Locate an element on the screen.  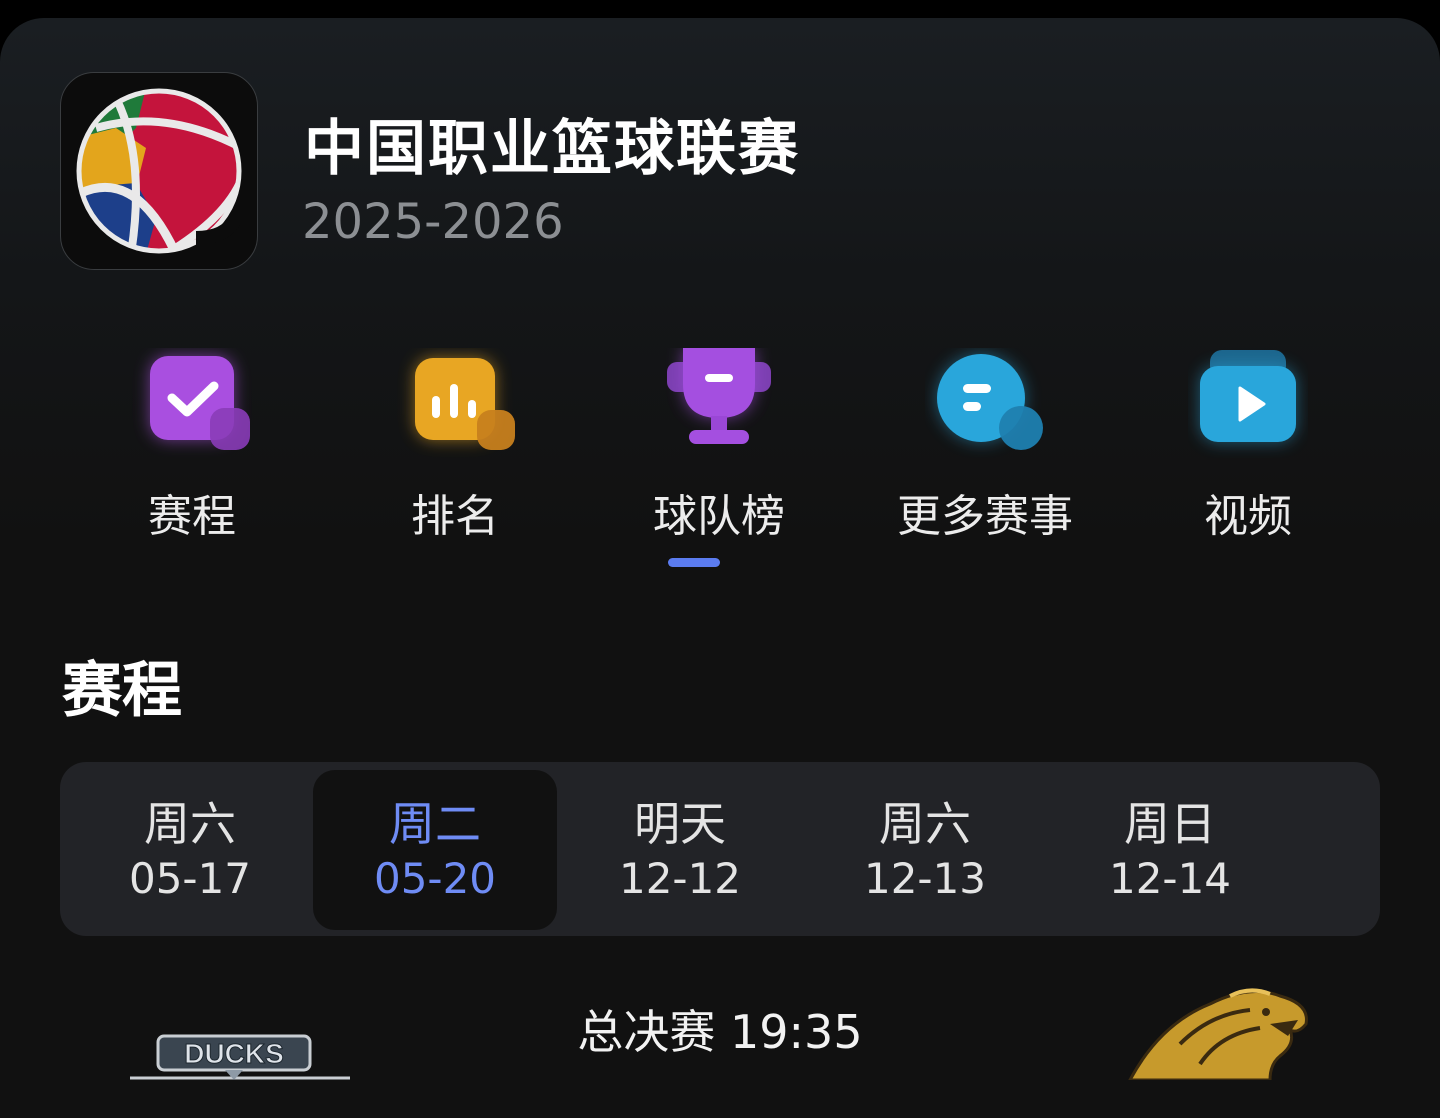
date-item: 周 1 is located at coordinates (1336, 850).